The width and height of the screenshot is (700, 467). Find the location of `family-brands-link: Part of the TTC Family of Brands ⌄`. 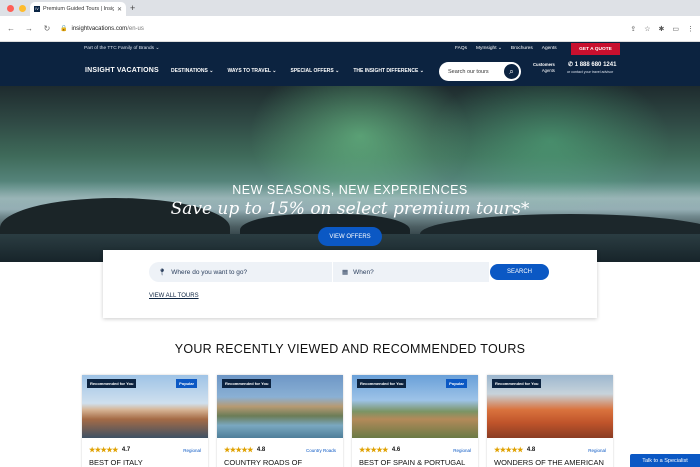

family-brands-link: Part of the TTC Family of Brands ⌄ is located at coordinates (121, 48).